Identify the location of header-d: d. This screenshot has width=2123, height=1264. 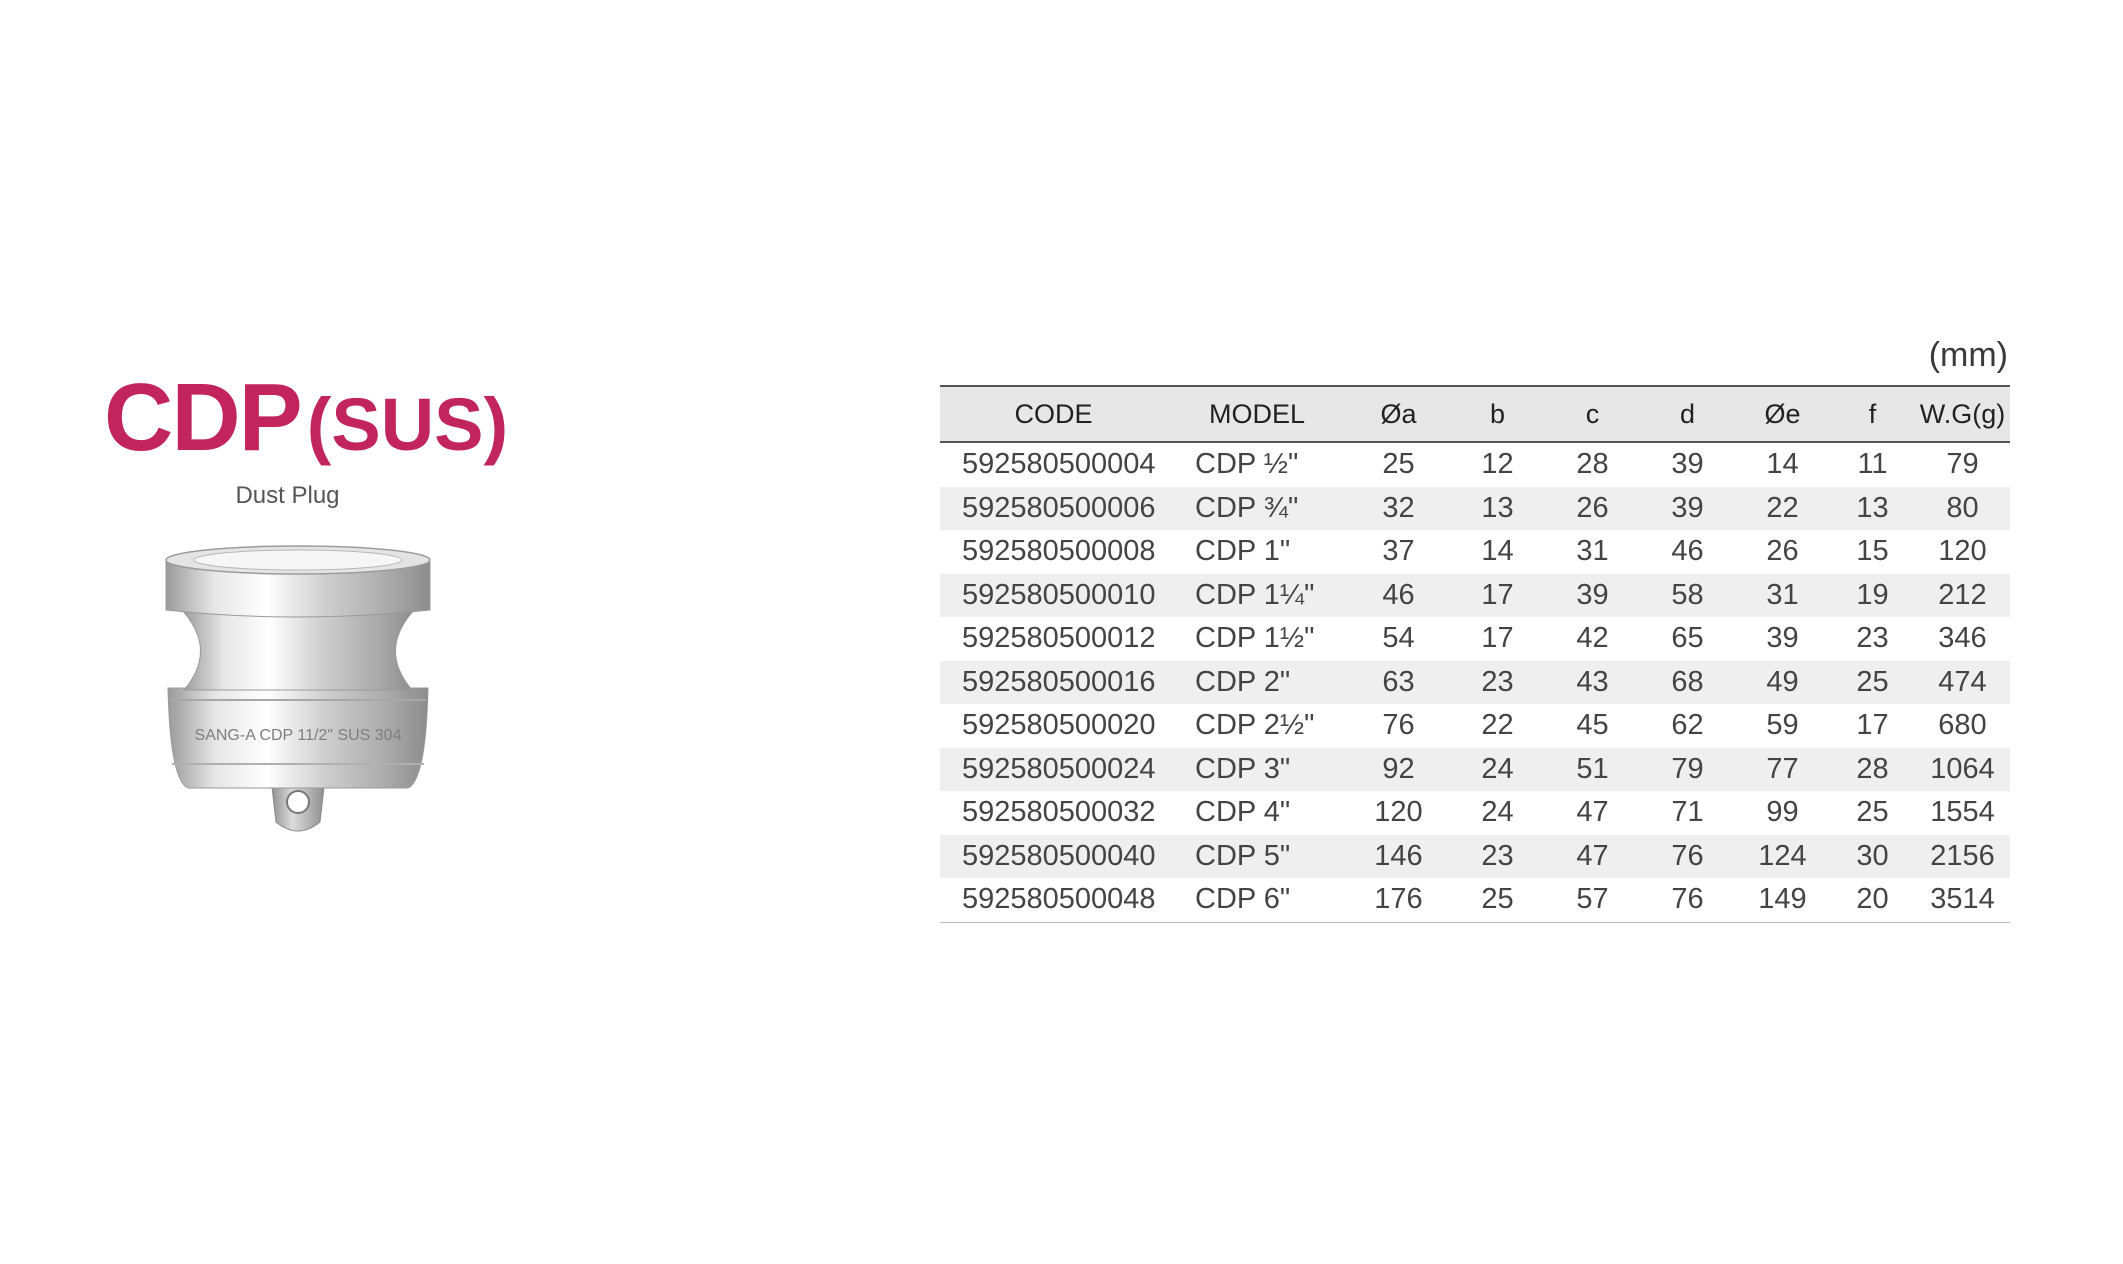
(1687, 413).